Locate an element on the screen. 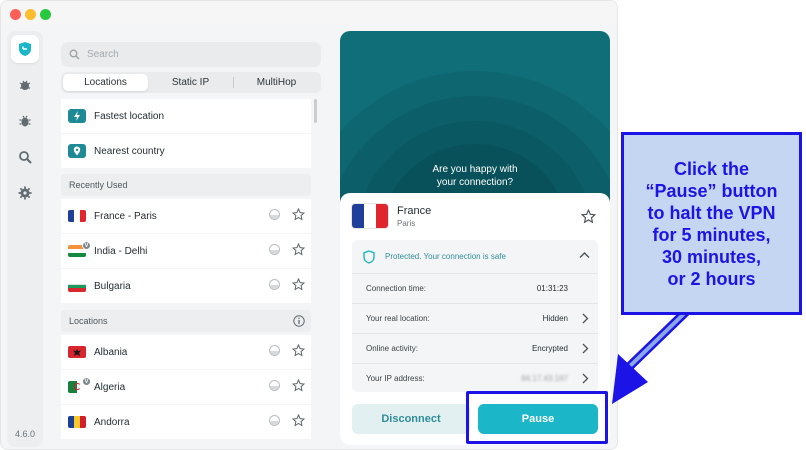 The image size is (806, 450). minimize-window-button is located at coordinates (30, 14).